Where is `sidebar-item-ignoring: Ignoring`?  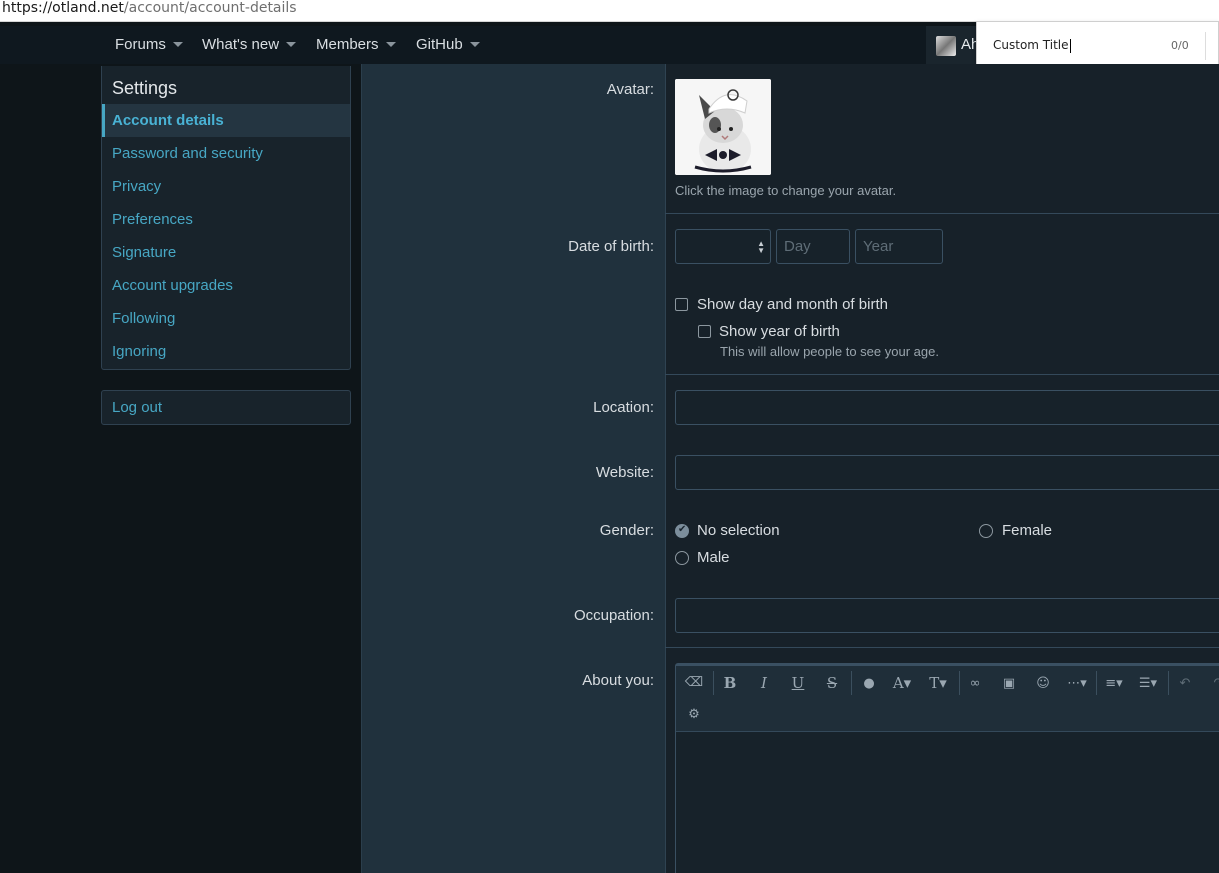
sidebar-item-ignoring: Ignoring is located at coordinates (226, 351).